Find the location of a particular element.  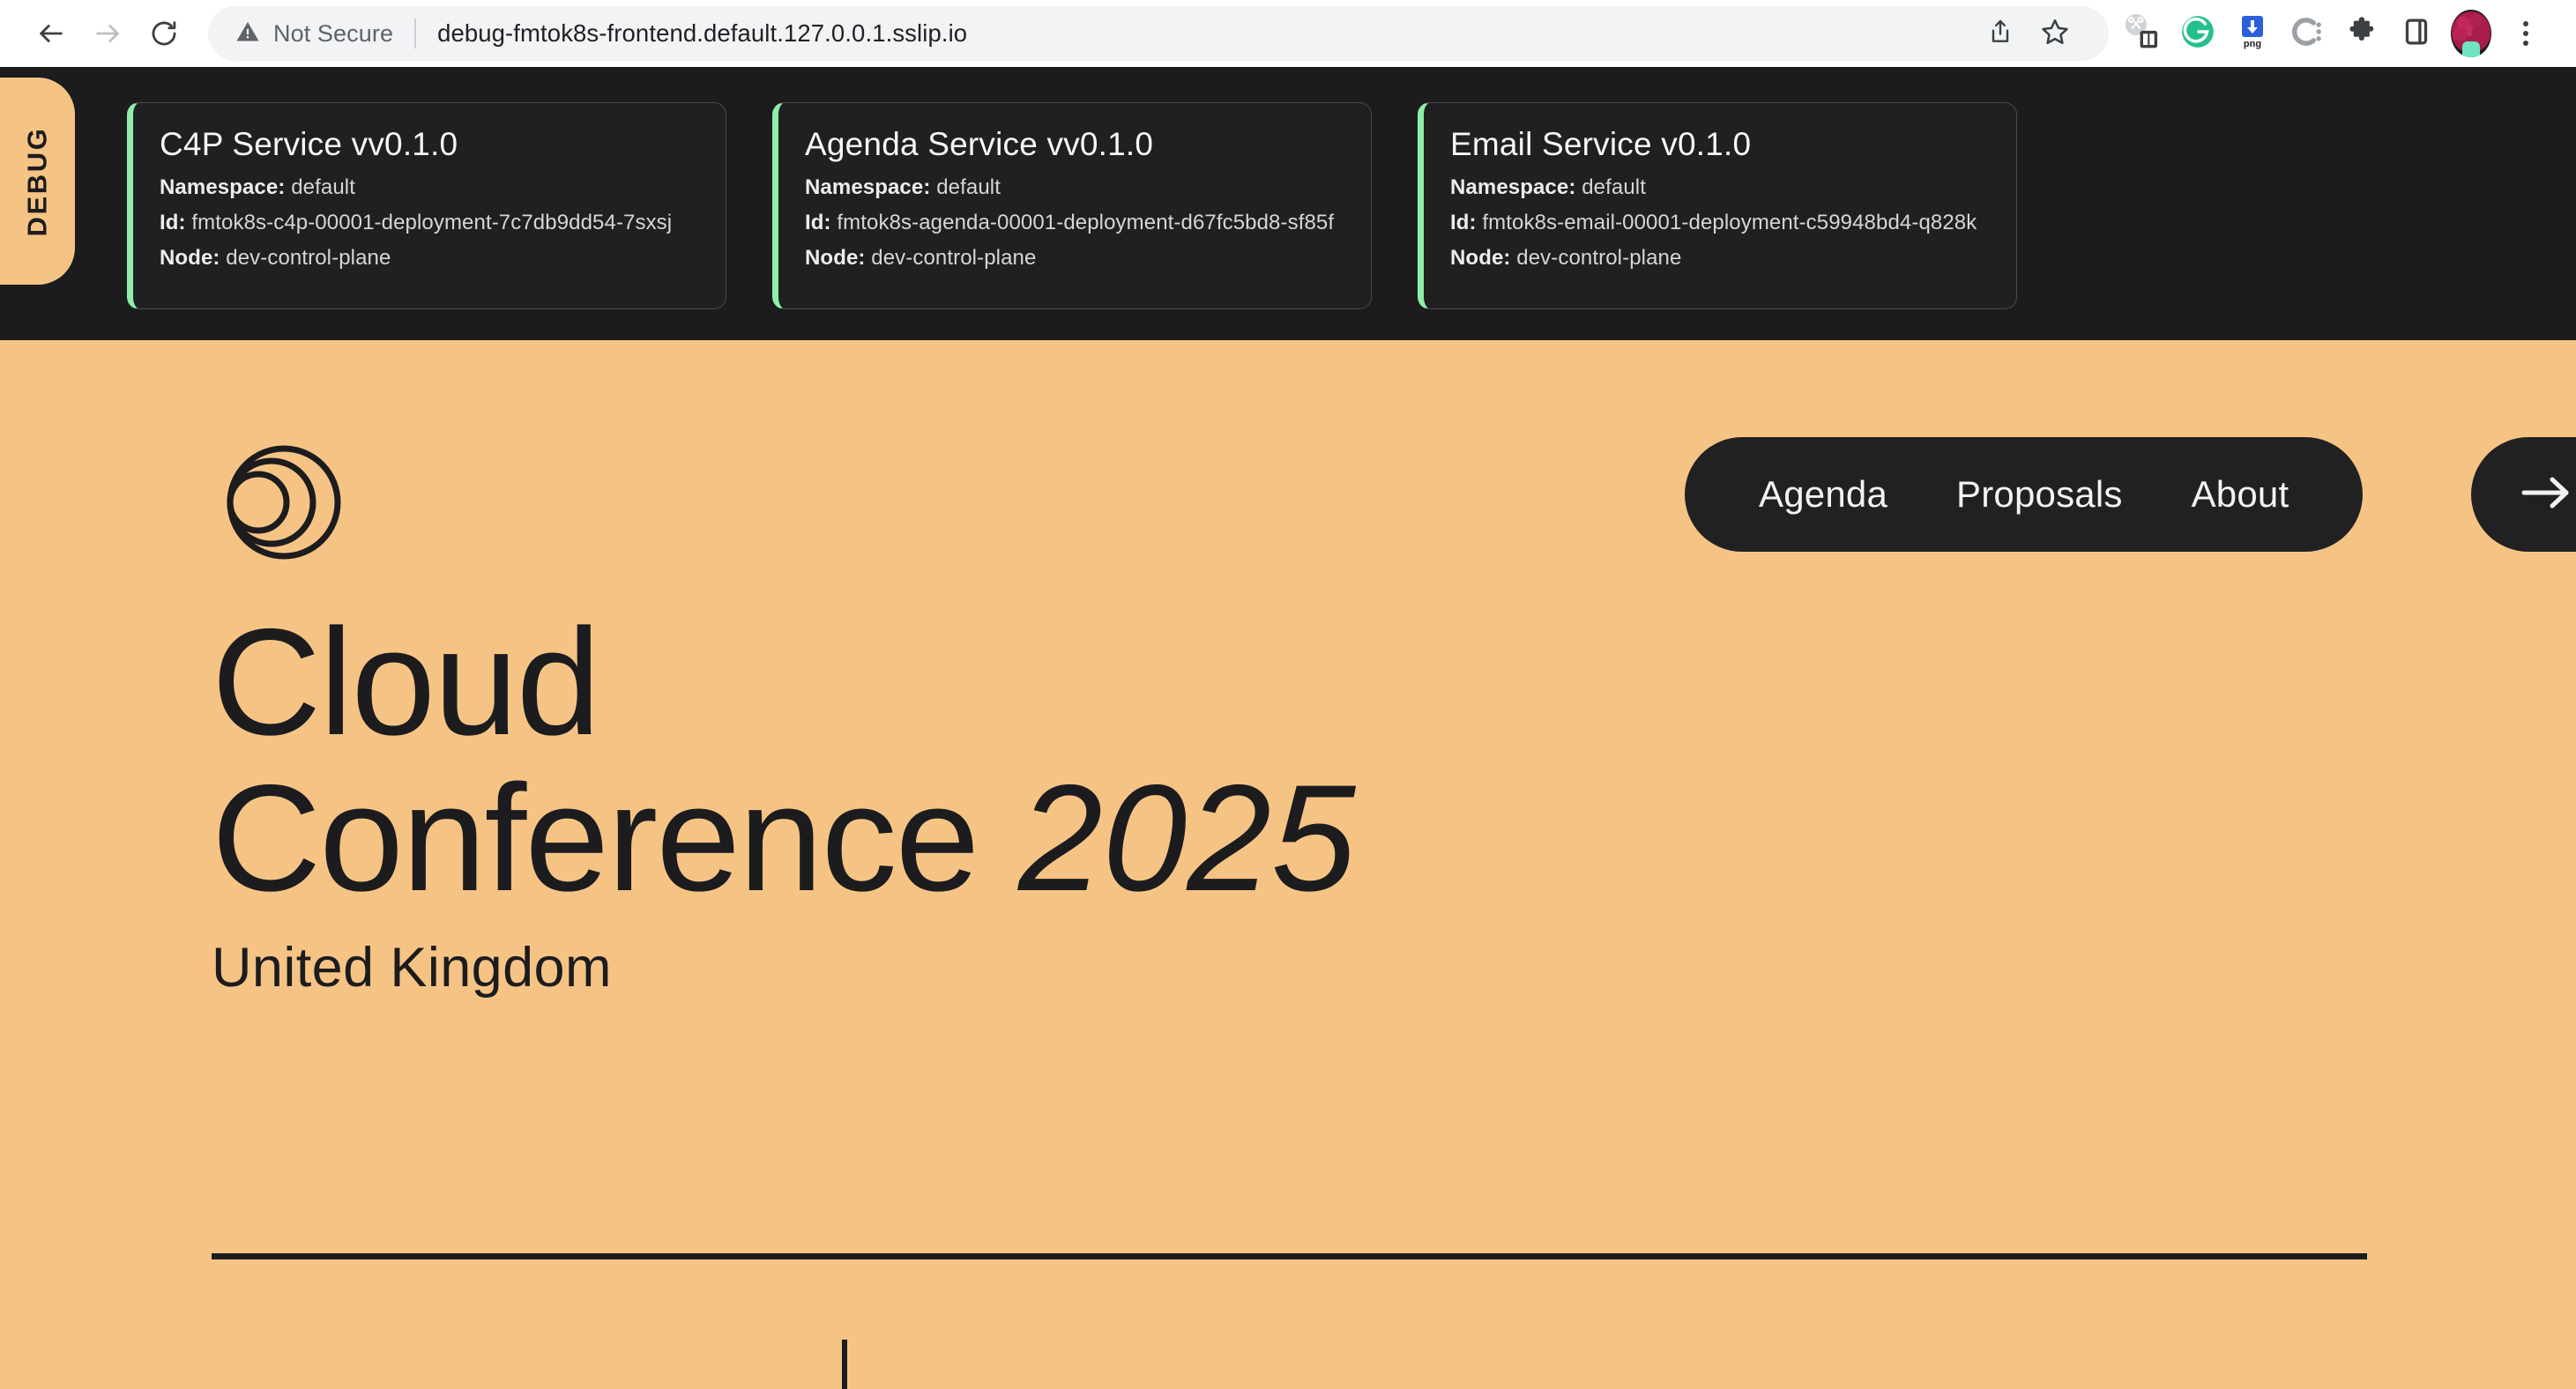

forward-arrow-icon is located at coordinates (108, 34).